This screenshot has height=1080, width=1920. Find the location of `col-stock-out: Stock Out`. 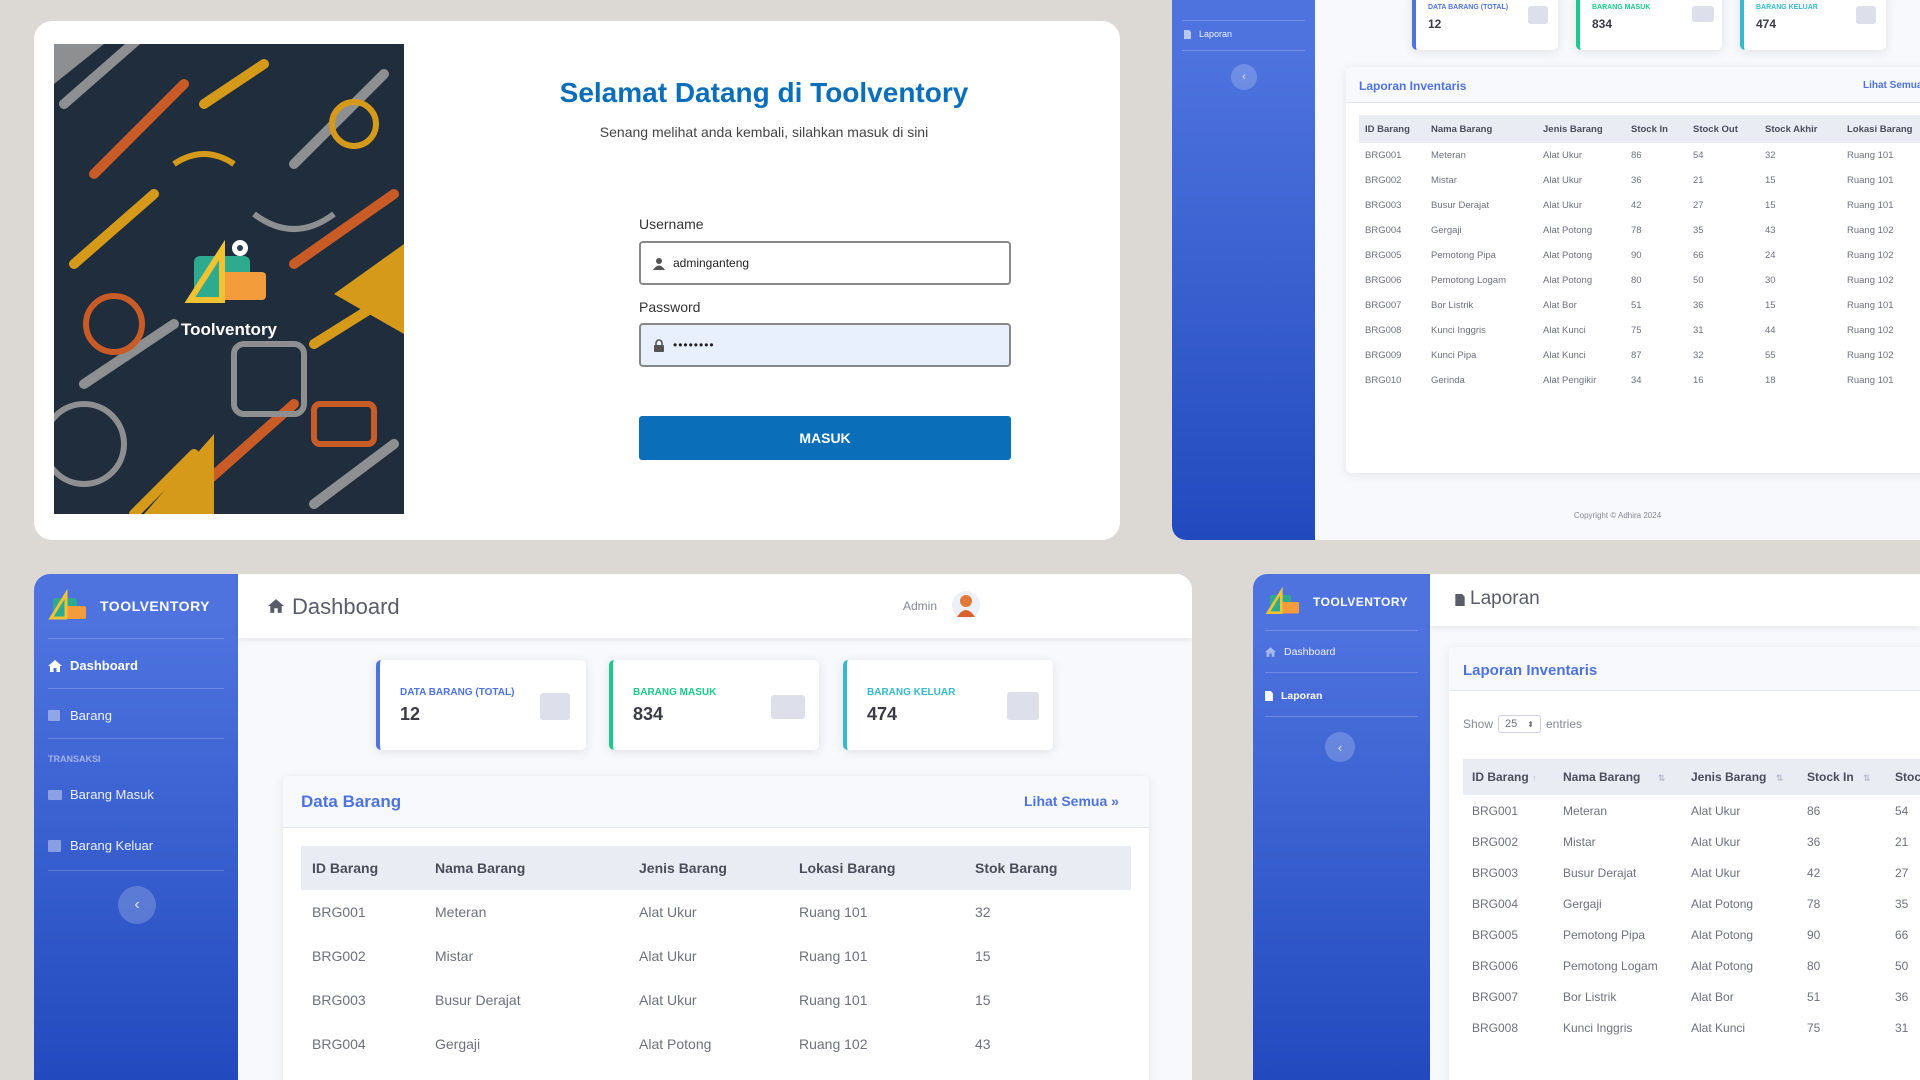

col-stock-out: Stock Out is located at coordinates (1729, 129).